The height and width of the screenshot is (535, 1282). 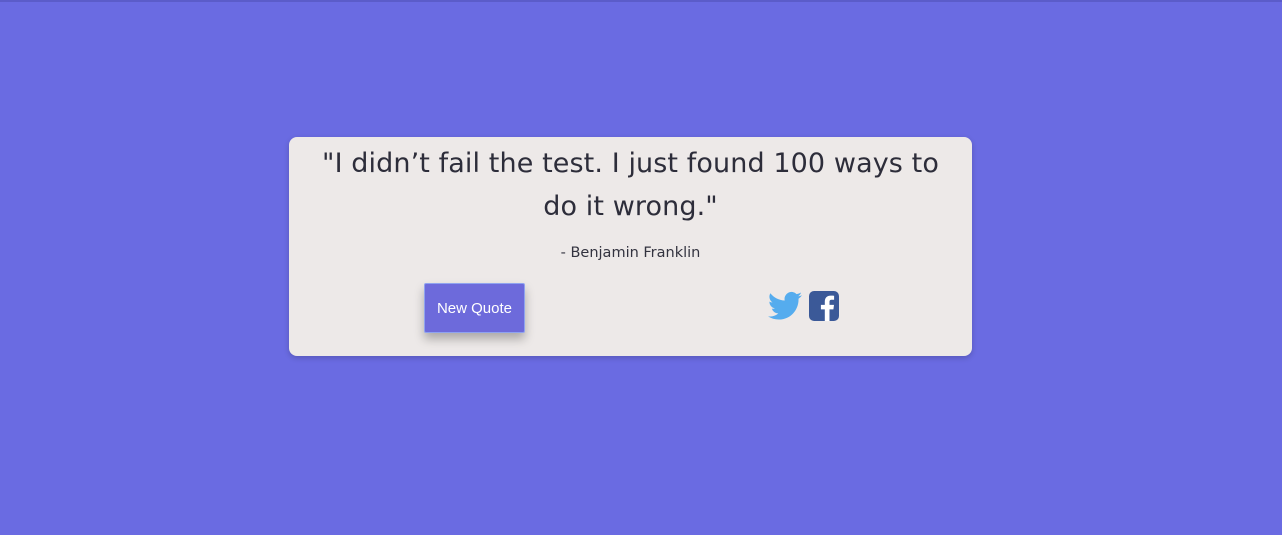 I want to click on social-share-links, so click(x=803, y=308).